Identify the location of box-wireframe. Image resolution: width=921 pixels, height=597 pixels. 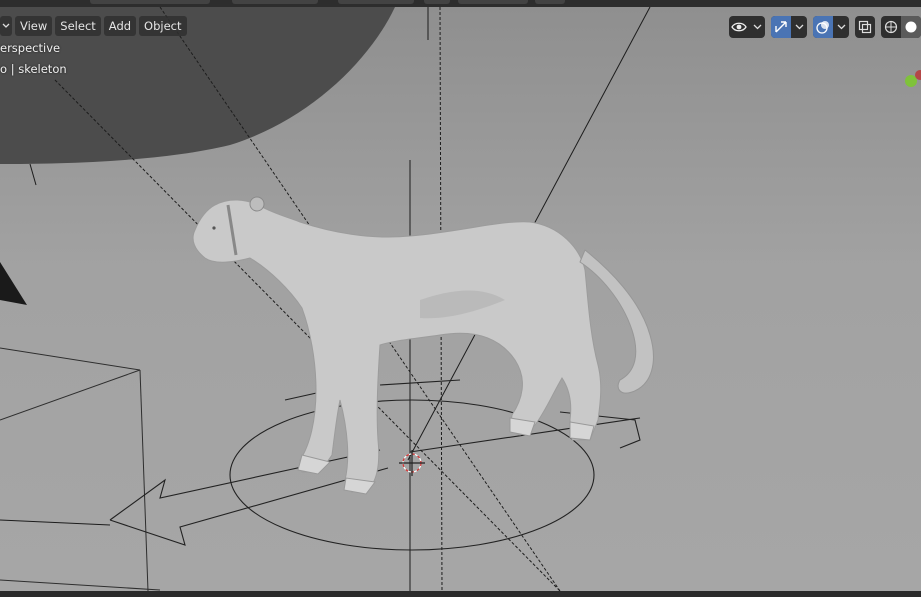
(80, 469).